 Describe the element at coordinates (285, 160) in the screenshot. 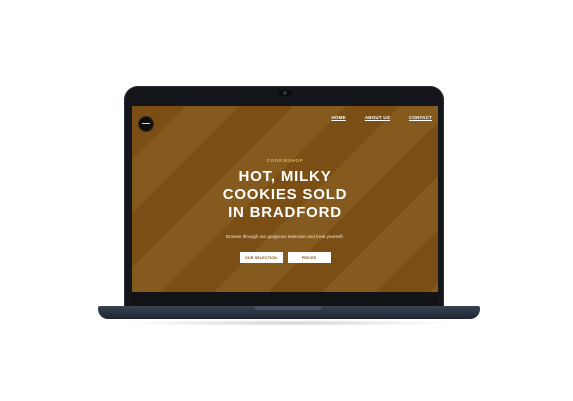

I see `hero-eyebrow: COOKIESHOP` at that location.